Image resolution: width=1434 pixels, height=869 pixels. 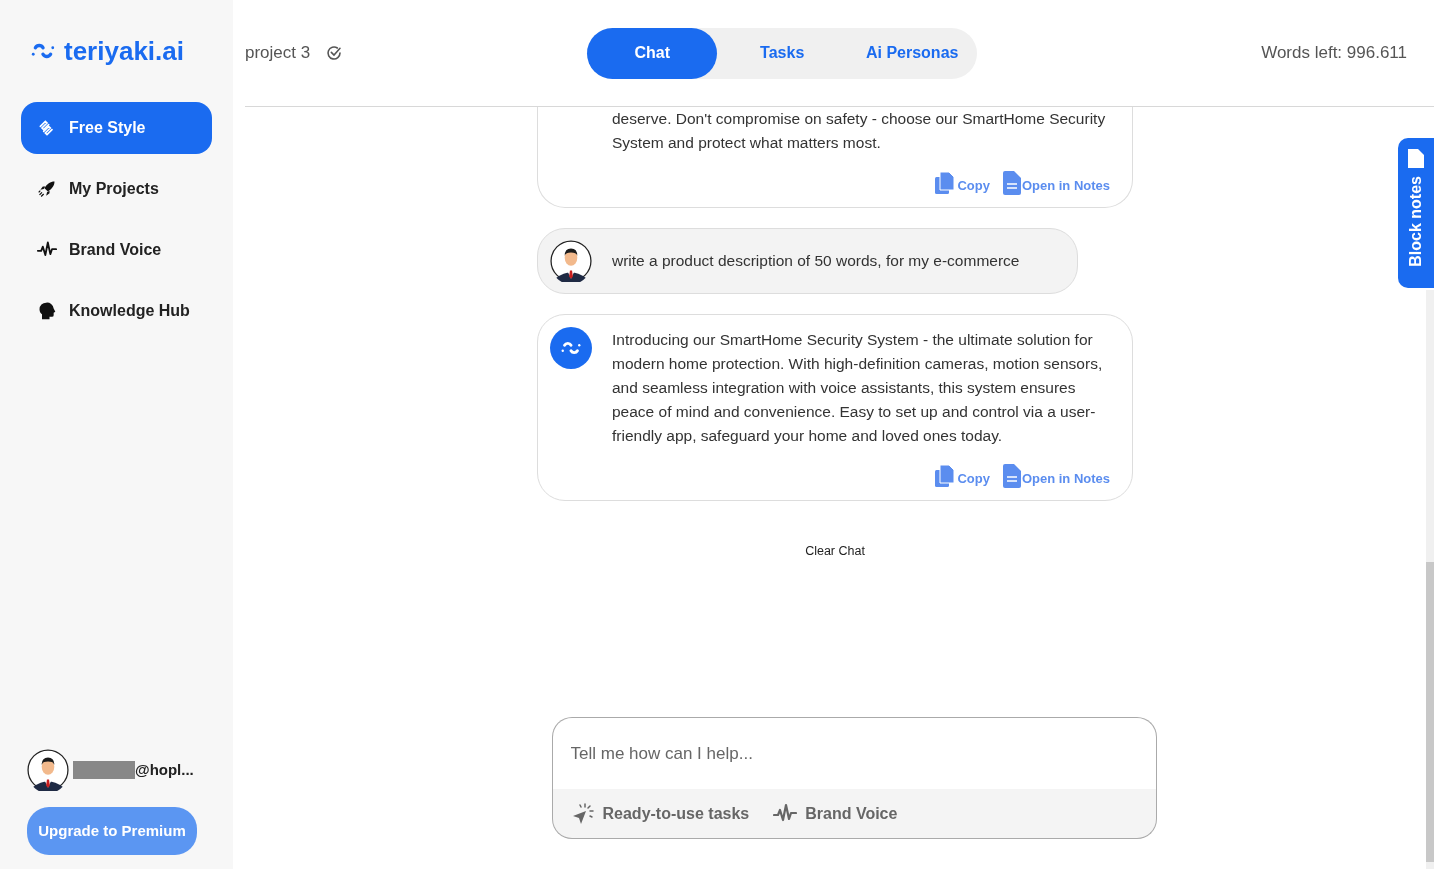 What do you see at coordinates (859, 131) in the screenshot?
I see `message-text: deserve. Don't compromise on safety - choose our SmartHome Security System and protect what matters most.` at bounding box center [859, 131].